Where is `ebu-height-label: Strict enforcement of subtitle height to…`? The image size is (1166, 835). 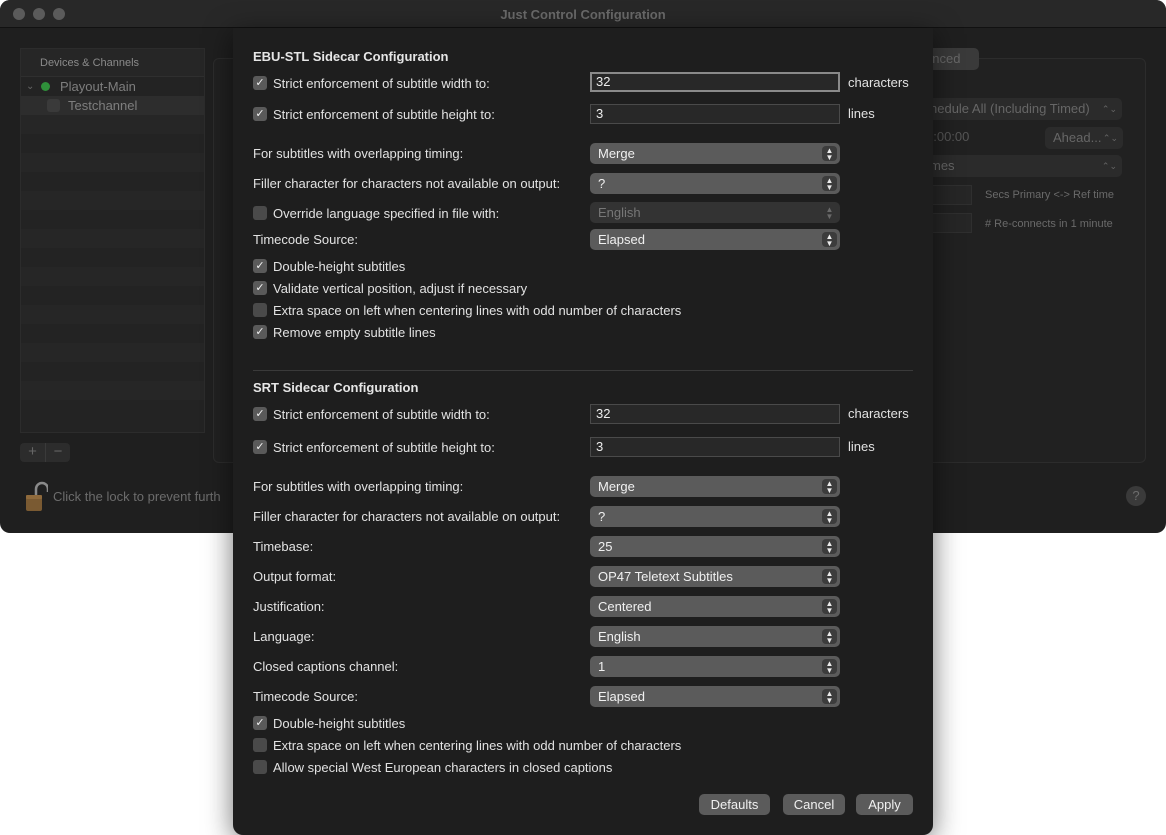
ebu-height-label: Strict enforcement of subtitle height to… is located at coordinates (384, 114).